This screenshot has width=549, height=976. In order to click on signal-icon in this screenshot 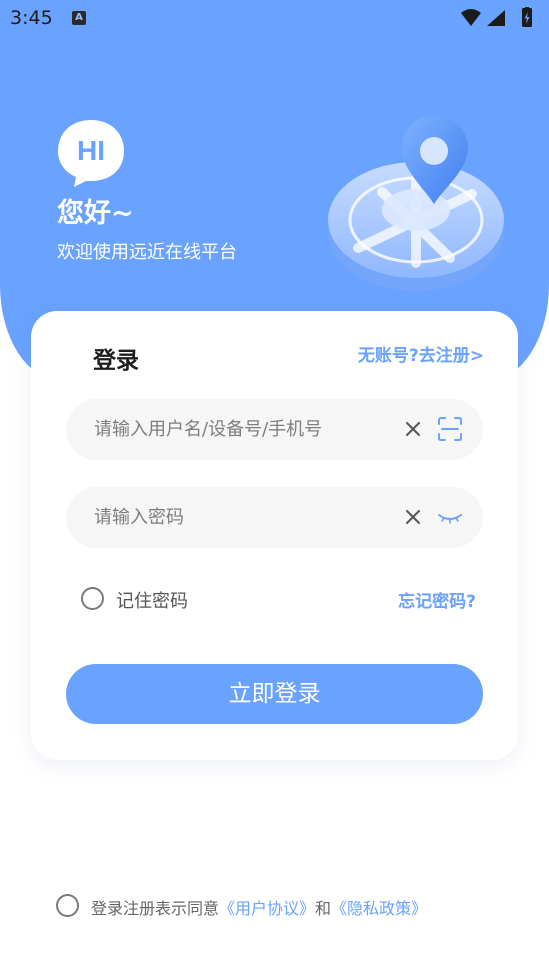, I will do `click(496, 18)`.